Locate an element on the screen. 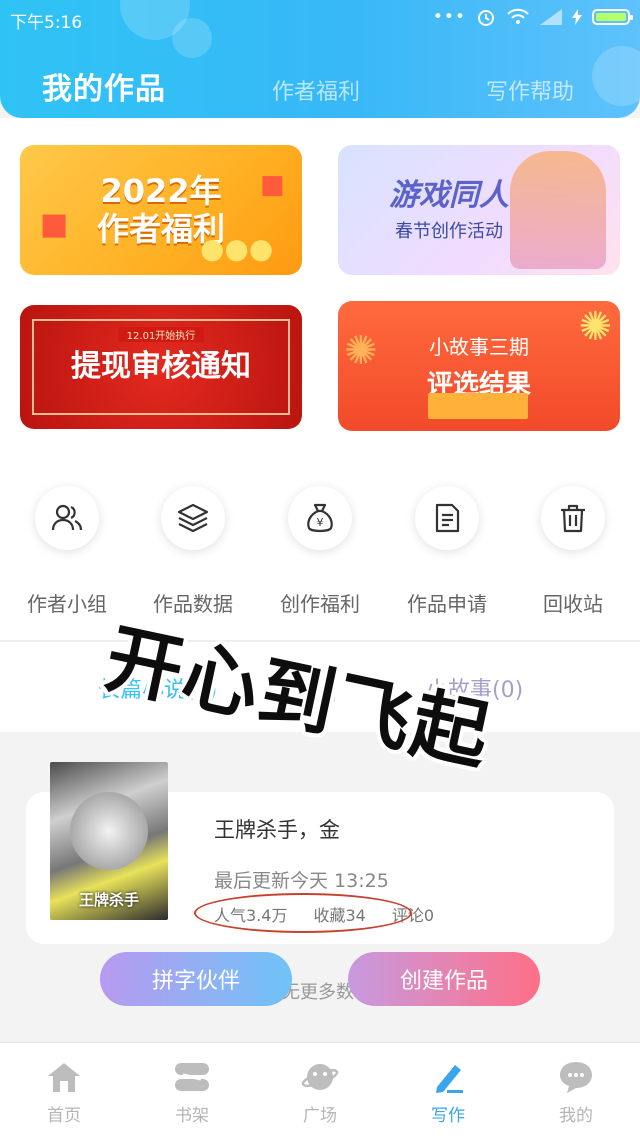 Image resolution: width=640 pixels, height=1138 pixels. banner-frame: 12.01开始执行 is located at coordinates (161, 367).